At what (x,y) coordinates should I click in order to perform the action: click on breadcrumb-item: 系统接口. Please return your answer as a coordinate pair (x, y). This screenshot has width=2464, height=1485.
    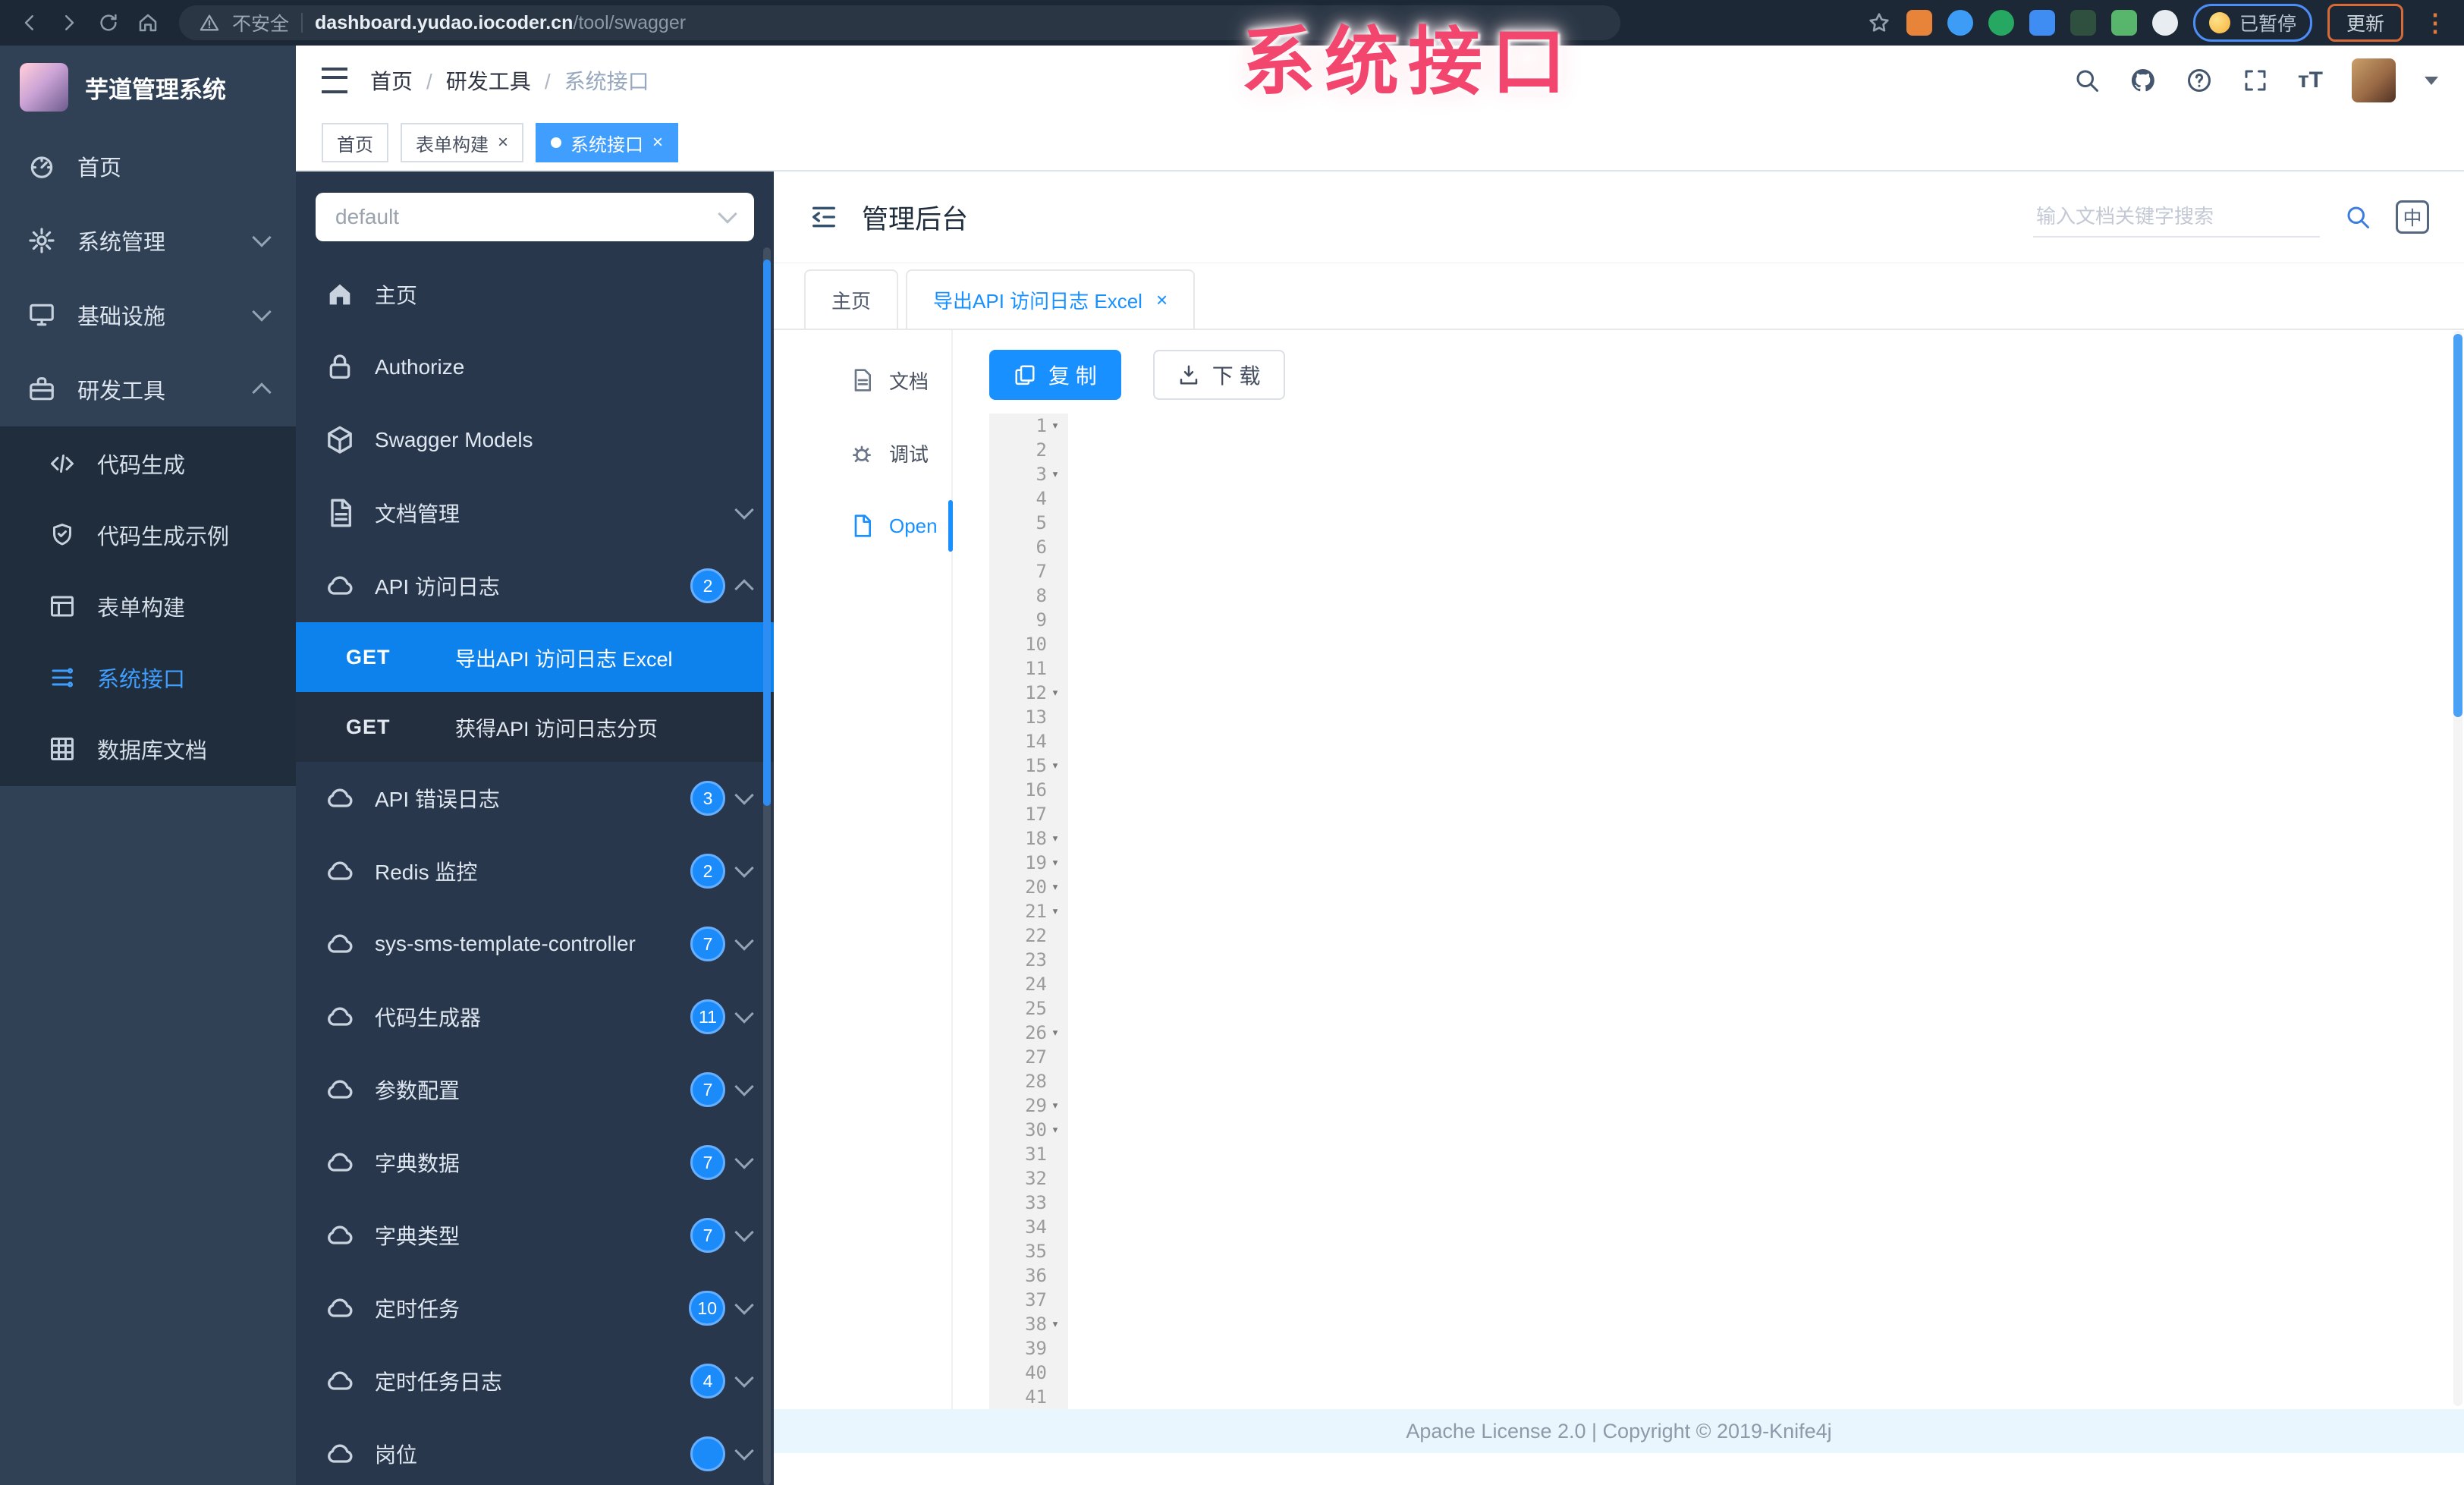
    Looking at the image, I should click on (590, 80).